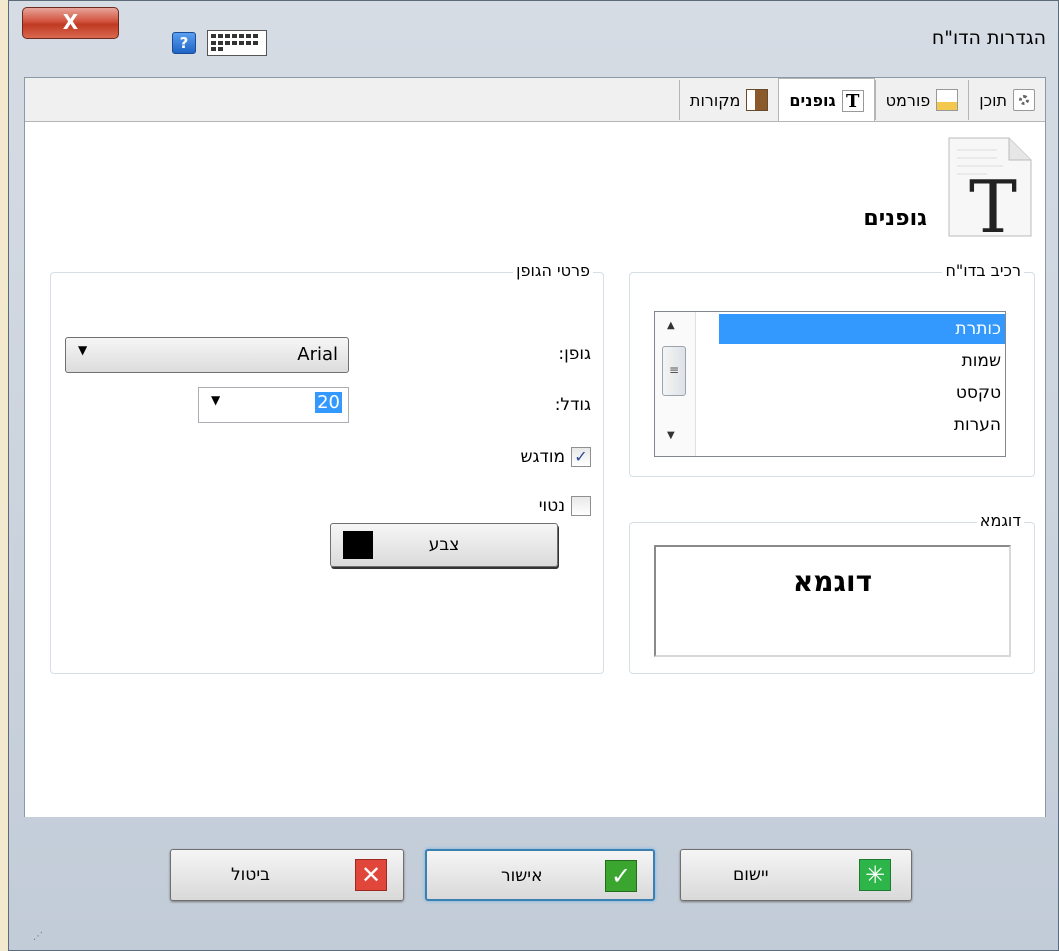 The image size is (1059, 951). Describe the element at coordinates (988, 38) in the screenshot. I see `window-title: הגדרות הדו"ח` at that location.